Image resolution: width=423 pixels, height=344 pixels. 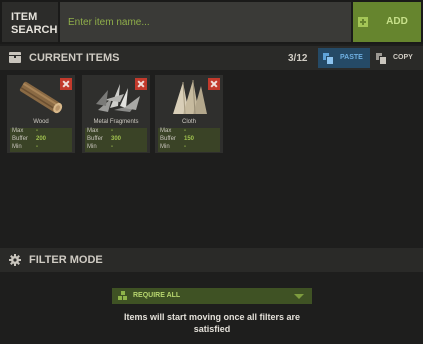 I want to click on item-name: Cloth, so click(x=188, y=122).